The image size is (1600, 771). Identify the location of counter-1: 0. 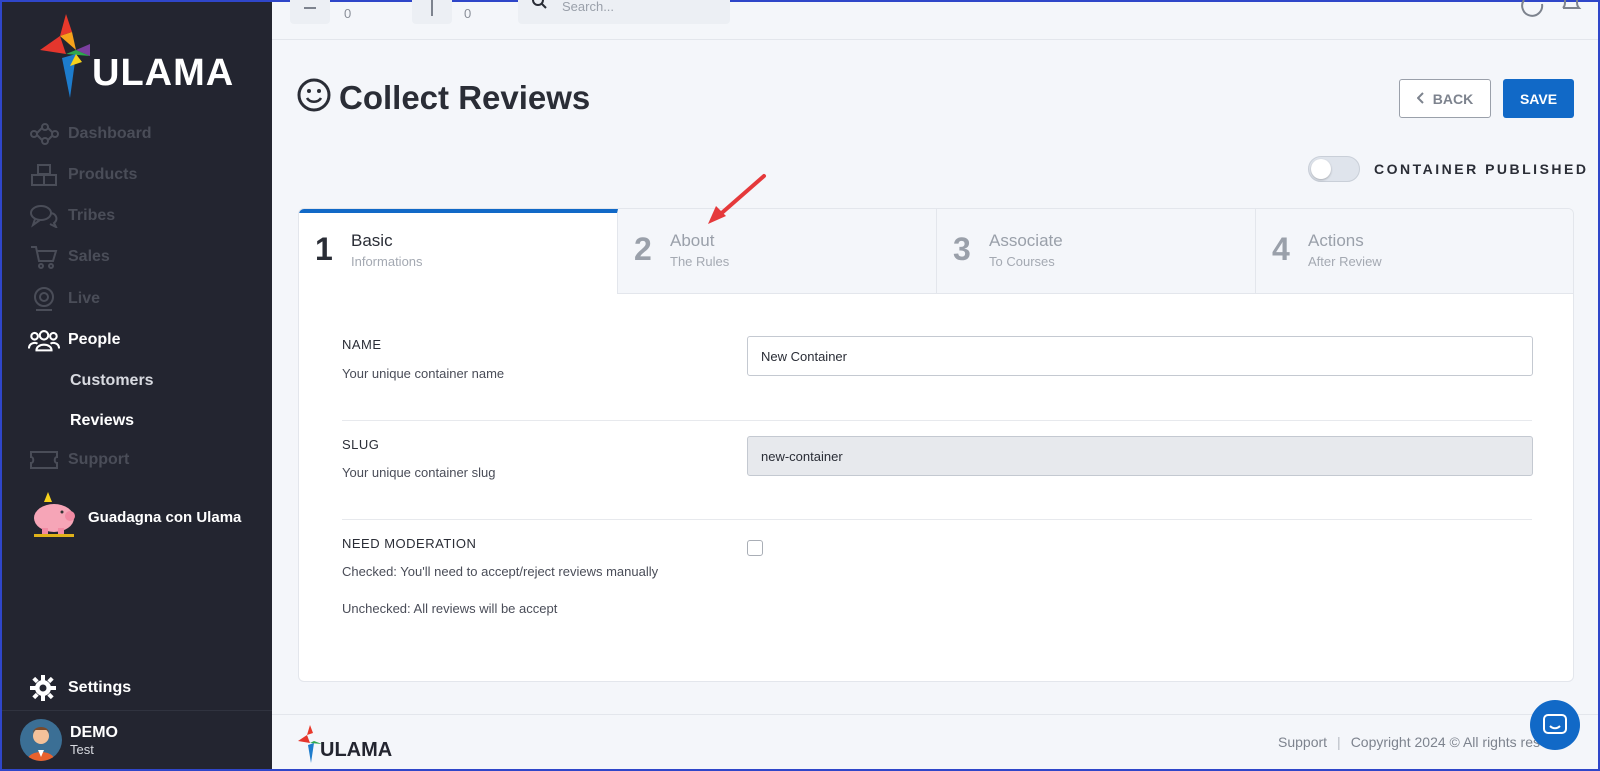
(348, 13).